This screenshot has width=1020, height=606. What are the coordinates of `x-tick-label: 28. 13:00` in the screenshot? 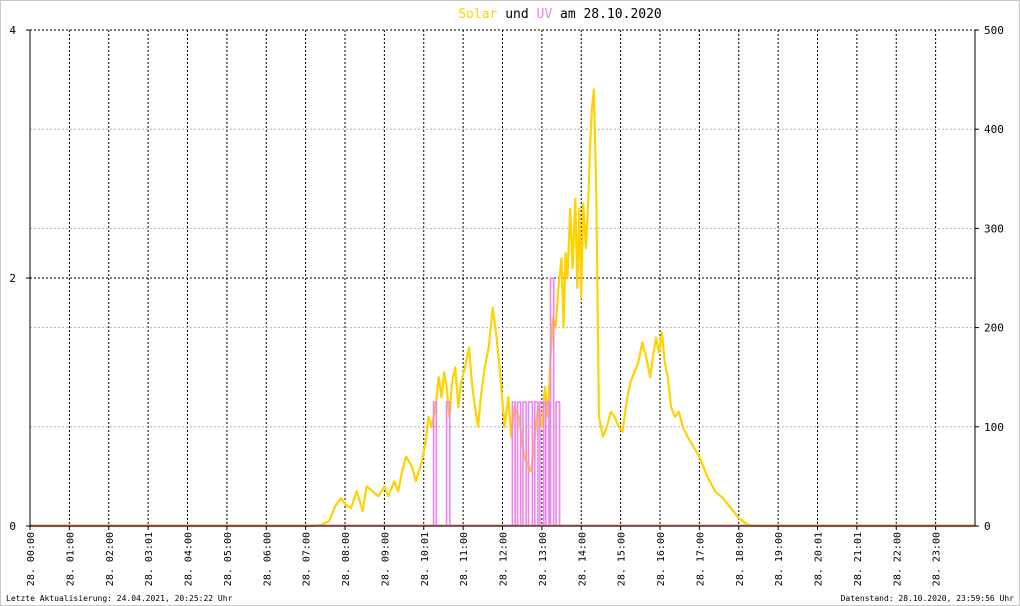 It's located at (543, 559).